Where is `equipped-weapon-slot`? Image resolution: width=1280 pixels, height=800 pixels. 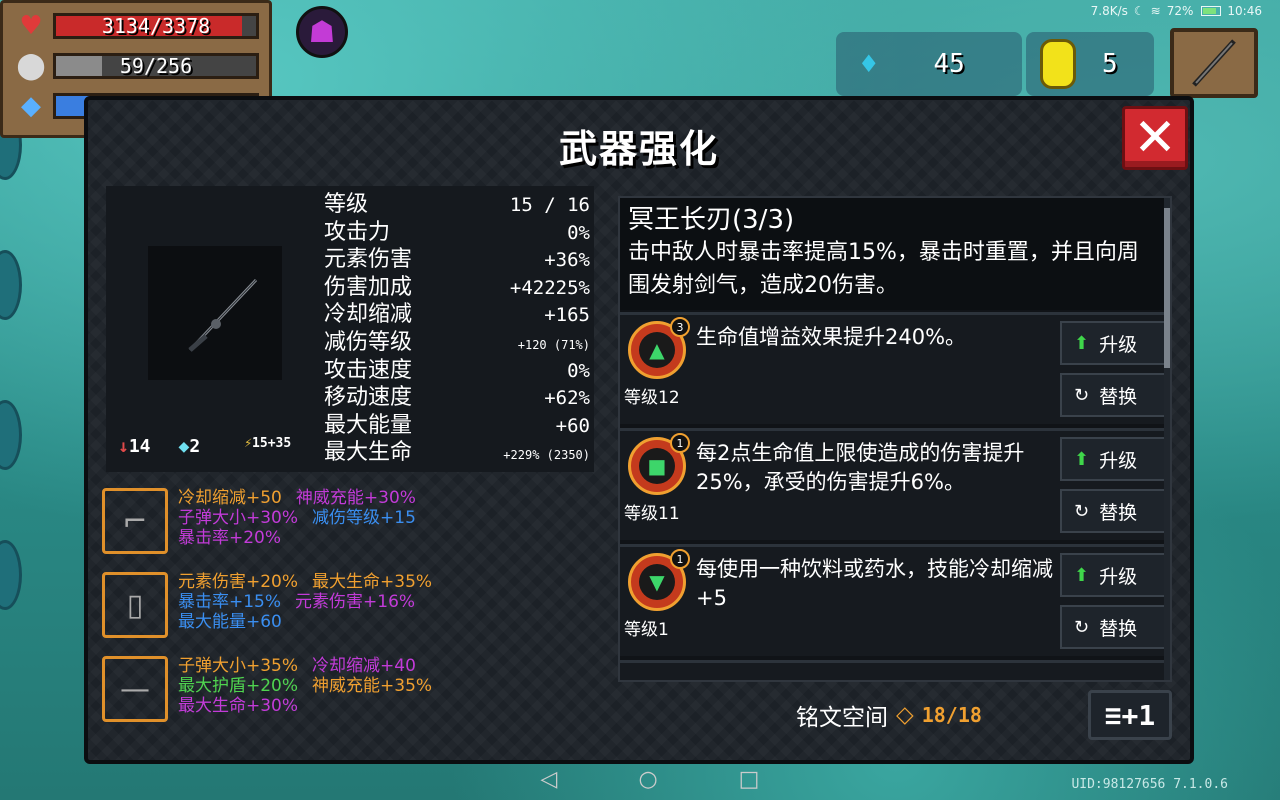 equipped-weapon-slot is located at coordinates (1214, 63).